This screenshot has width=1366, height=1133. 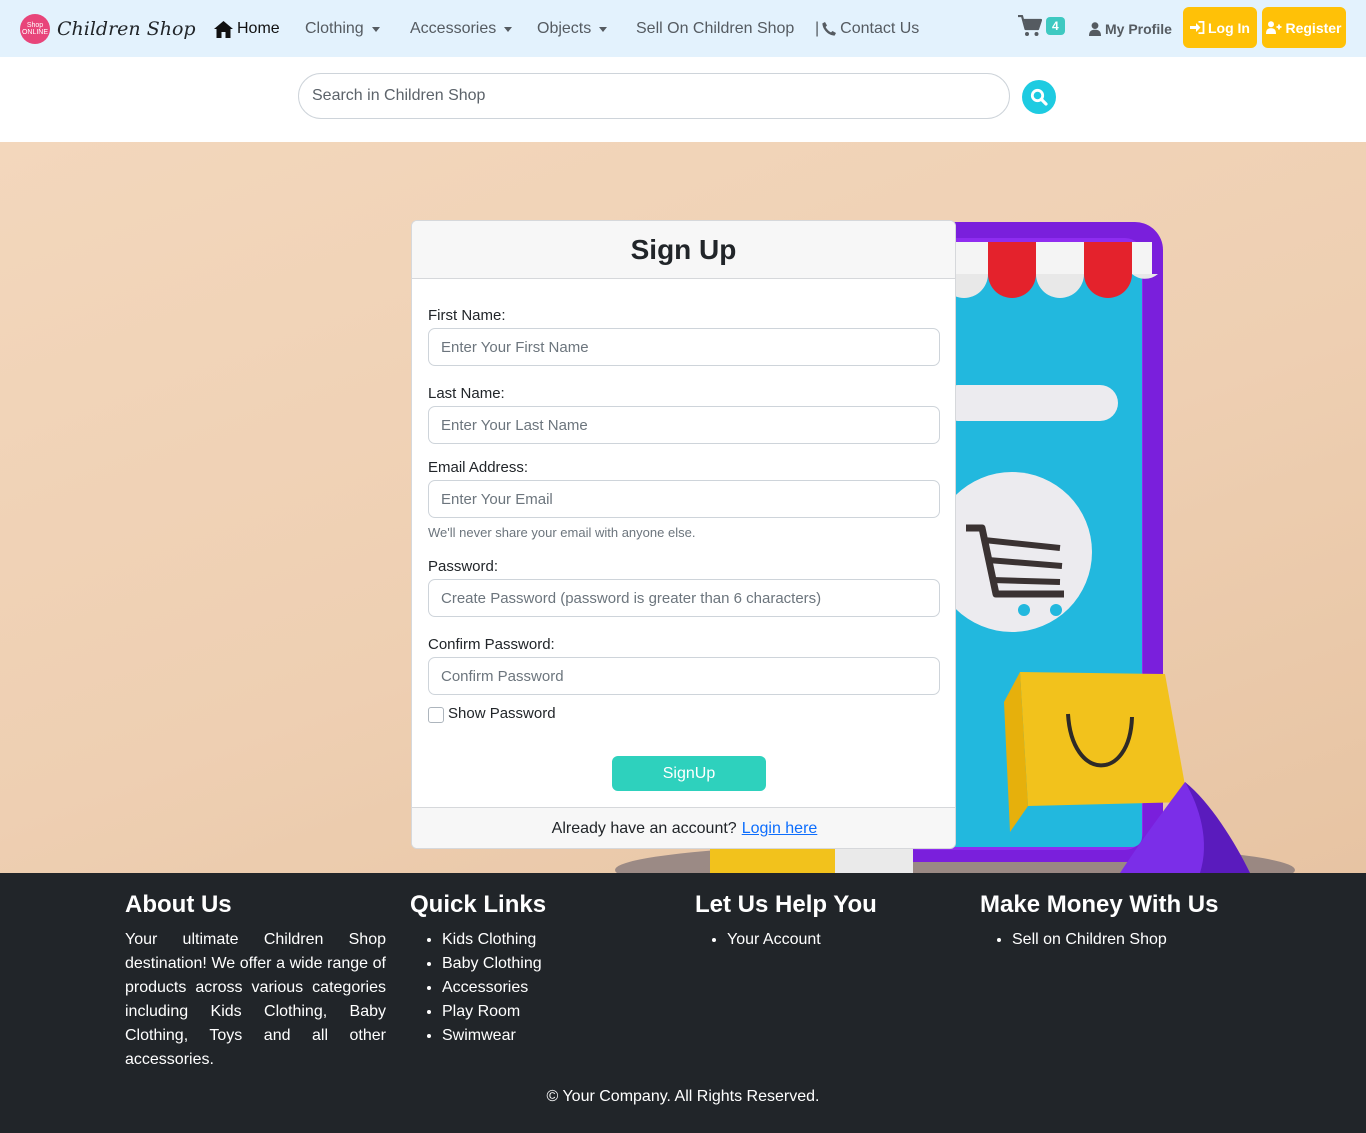 I want to click on email-label: Email Address:, so click(x=478, y=467).